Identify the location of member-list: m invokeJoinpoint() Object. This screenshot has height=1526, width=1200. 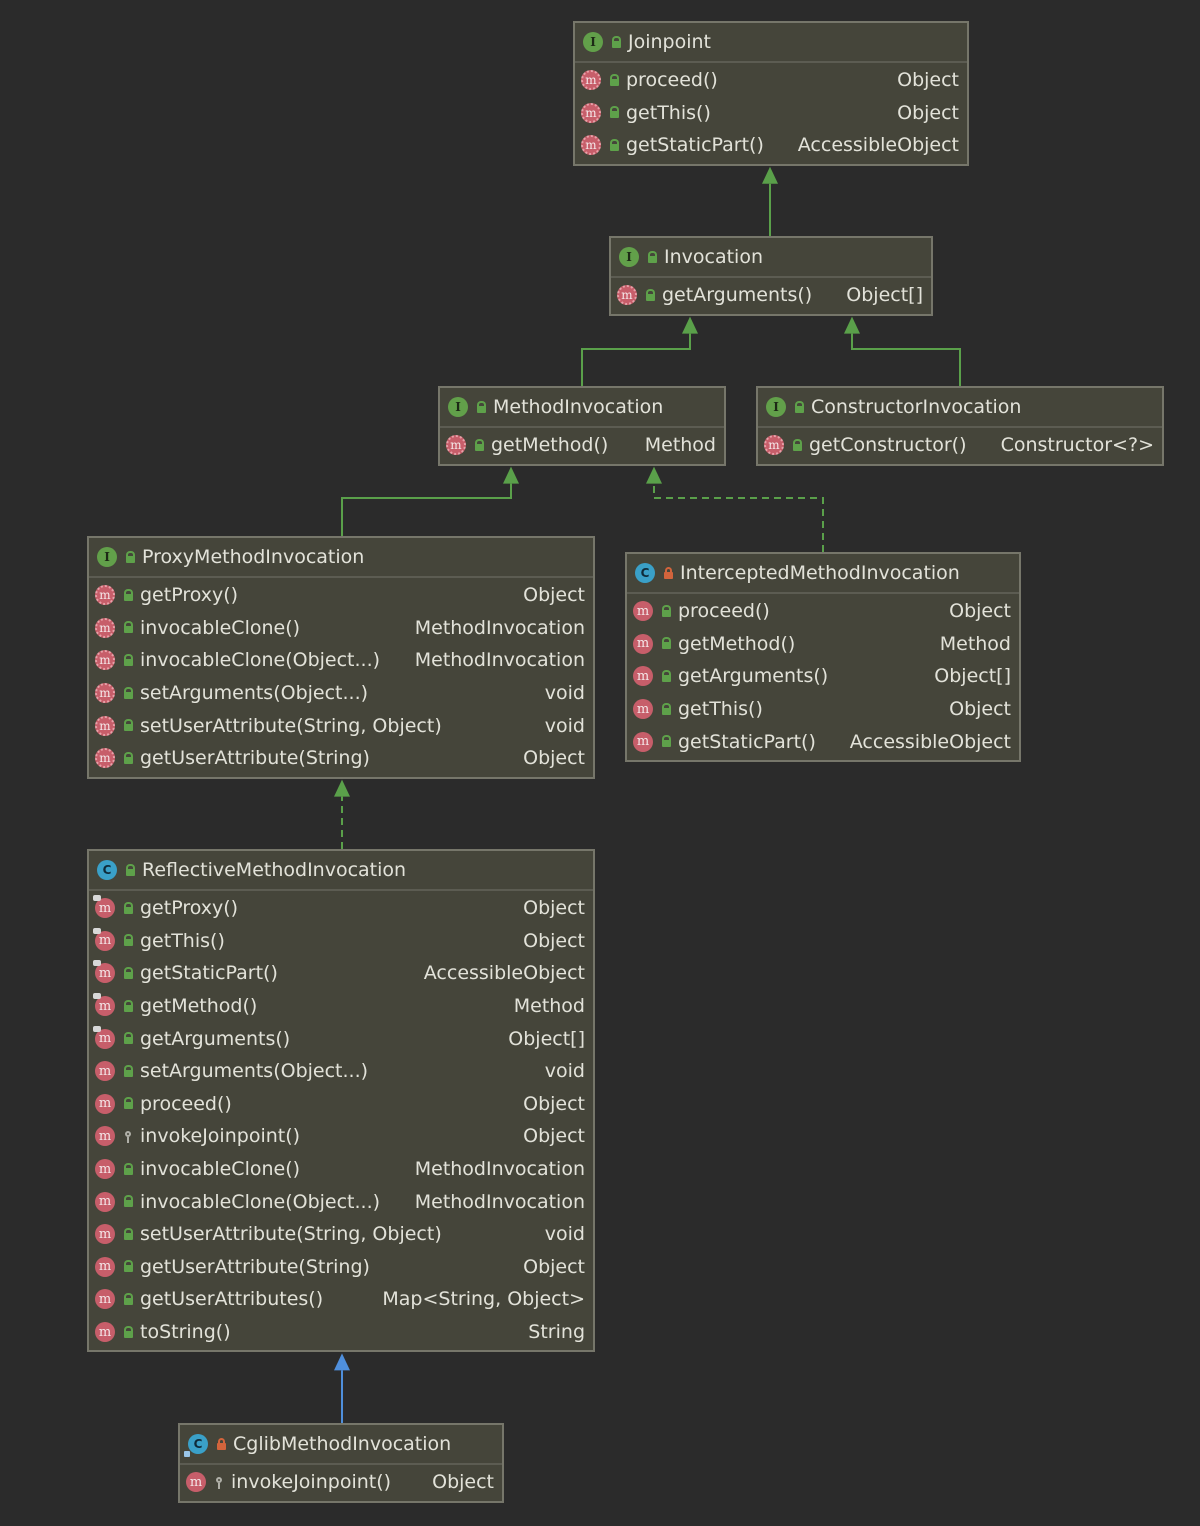
(341, 1482).